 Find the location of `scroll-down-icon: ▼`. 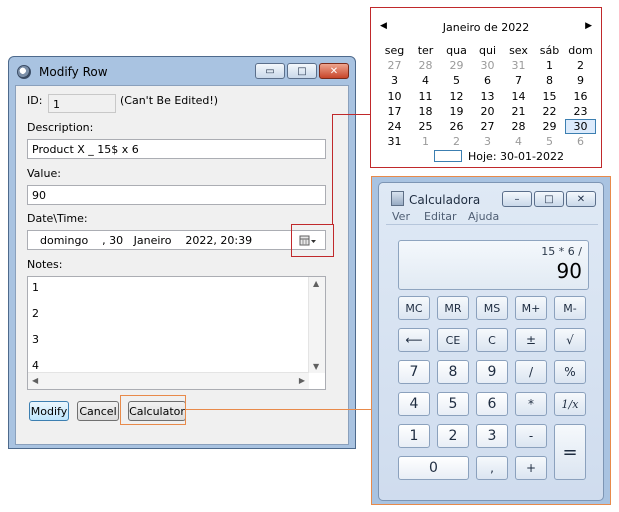

scroll-down-icon: ▼ is located at coordinates (316, 366).